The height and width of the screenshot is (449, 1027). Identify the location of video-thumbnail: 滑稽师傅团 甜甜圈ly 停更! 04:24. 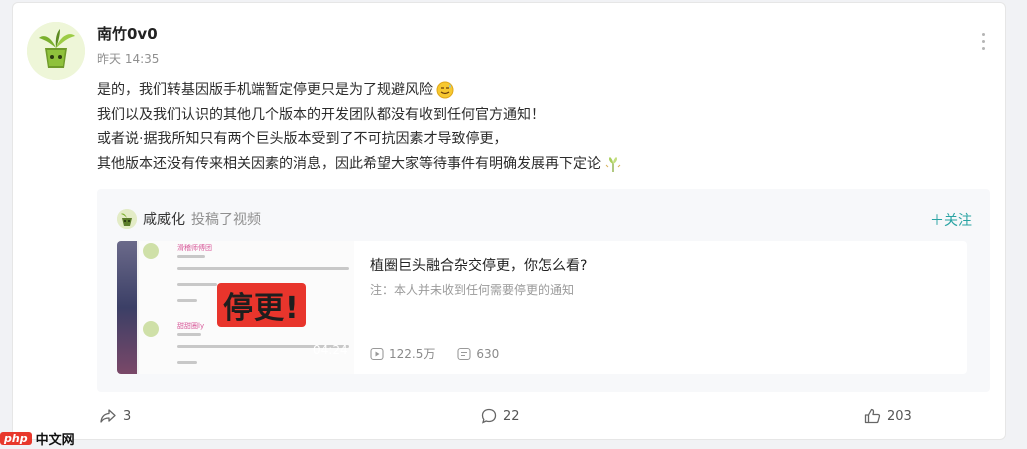
(235, 307).